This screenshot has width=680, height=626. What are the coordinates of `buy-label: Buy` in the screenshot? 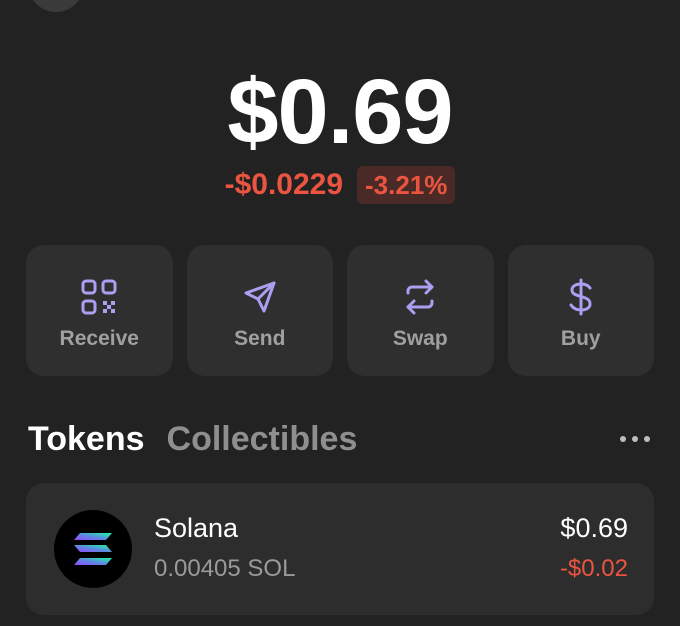 It's located at (580, 338).